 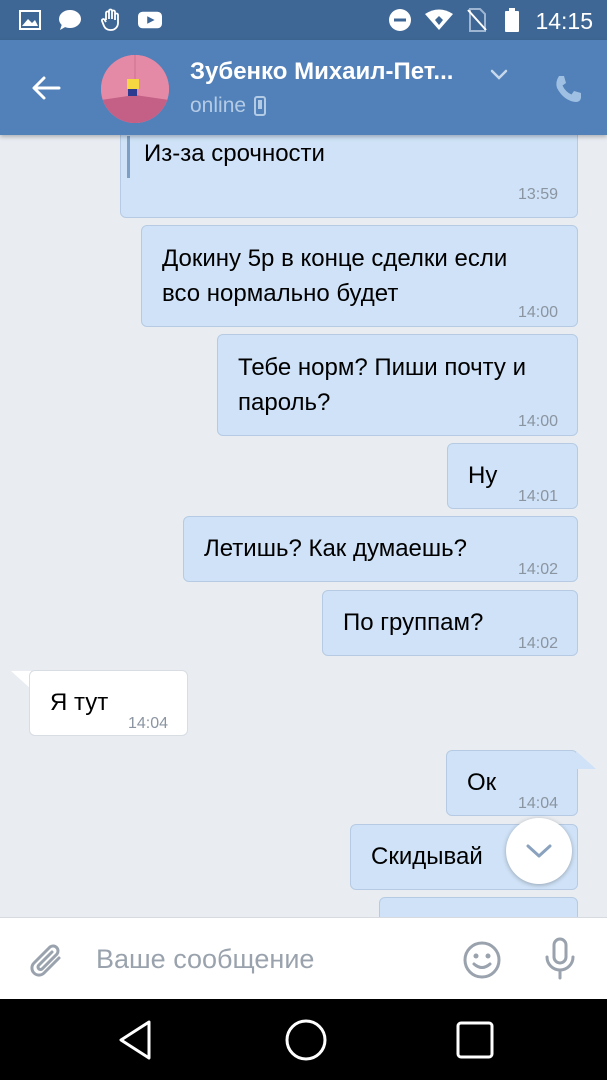 What do you see at coordinates (482, 782) in the screenshot?
I see `message-text: Ок` at bounding box center [482, 782].